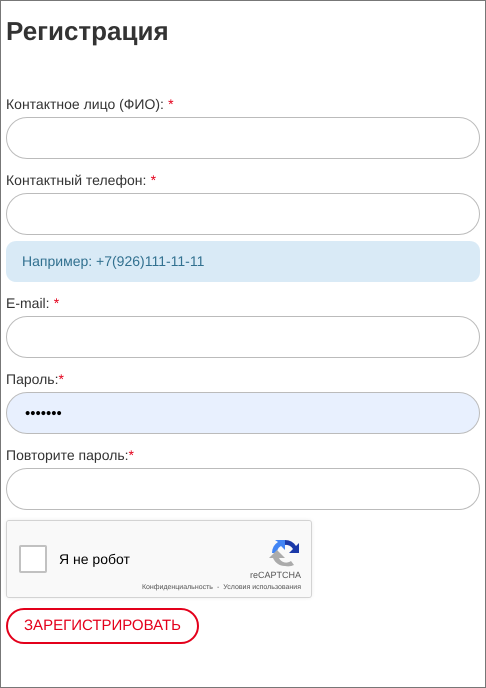 Image resolution: width=486 pixels, height=688 pixels. What do you see at coordinates (275, 575) in the screenshot?
I see `recaptcha-brand: reCAPTCHA` at bounding box center [275, 575].